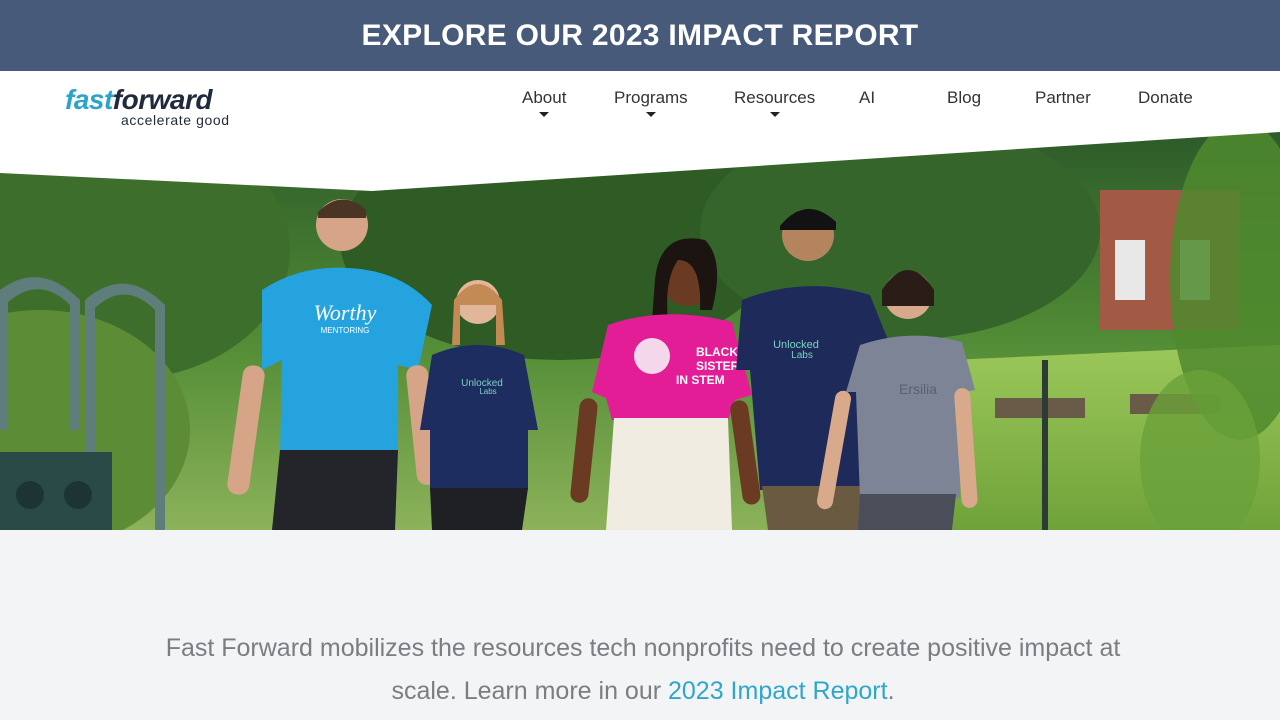 The width and height of the screenshot is (1280, 720). What do you see at coordinates (717, 352) in the screenshot?
I see `svg-text: BLACK` at bounding box center [717, 352].